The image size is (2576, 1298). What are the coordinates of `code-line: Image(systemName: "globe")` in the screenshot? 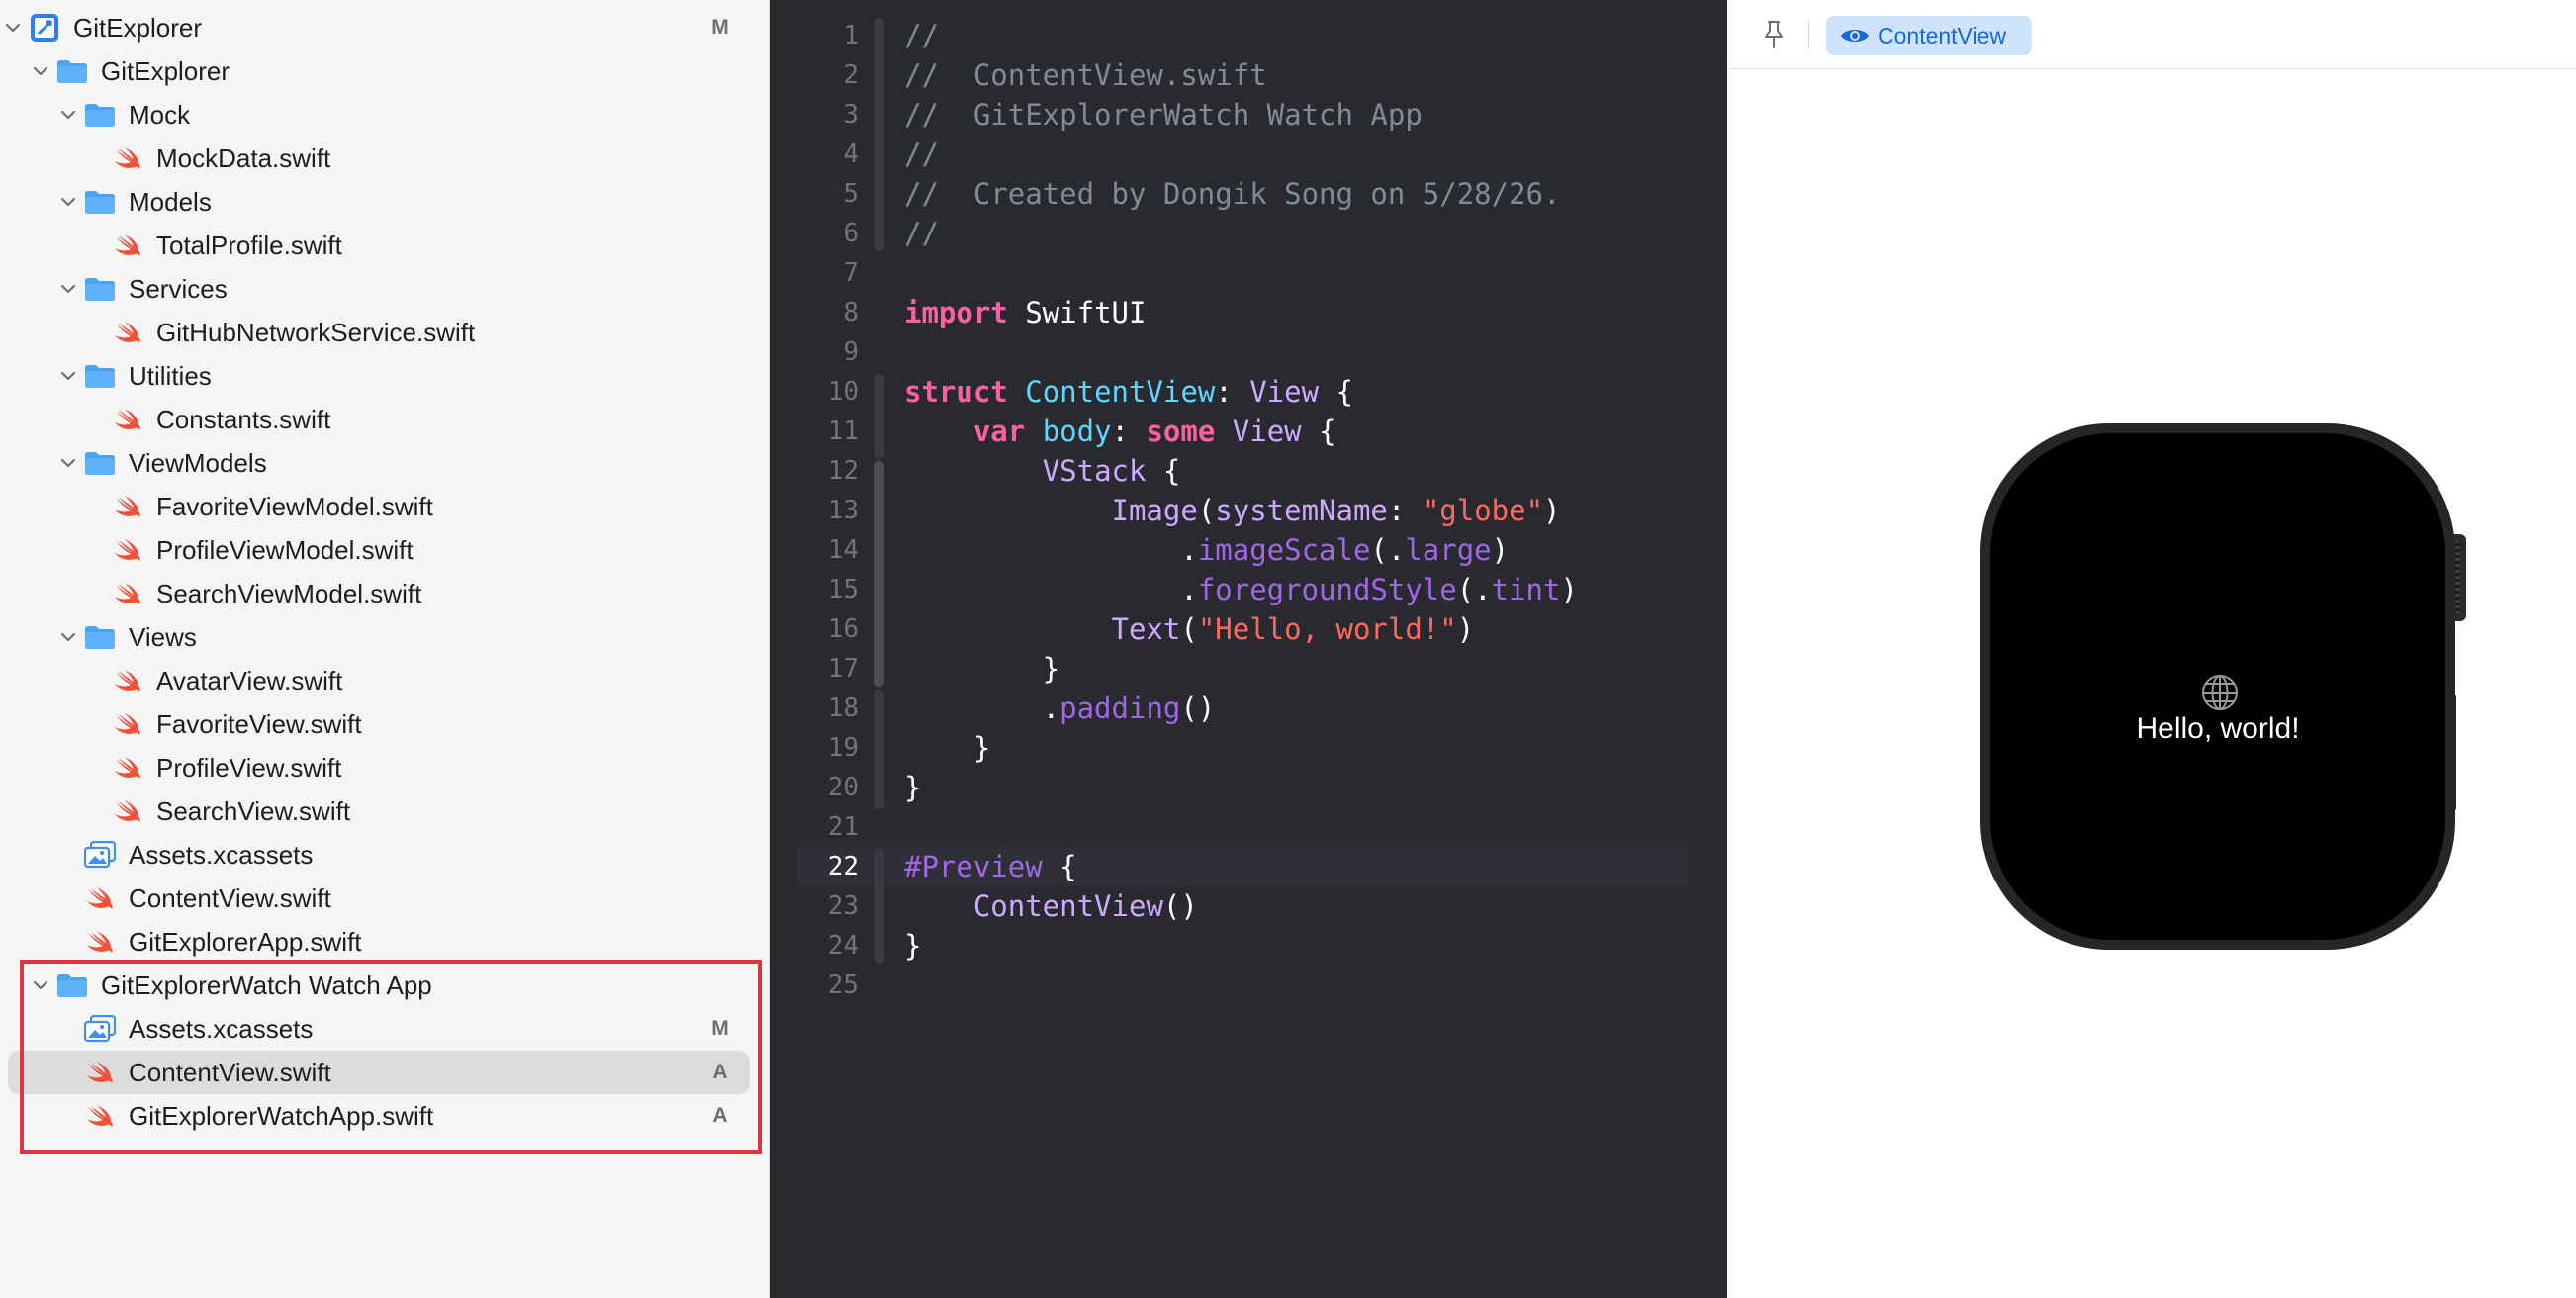 It's located at (1232, 510).